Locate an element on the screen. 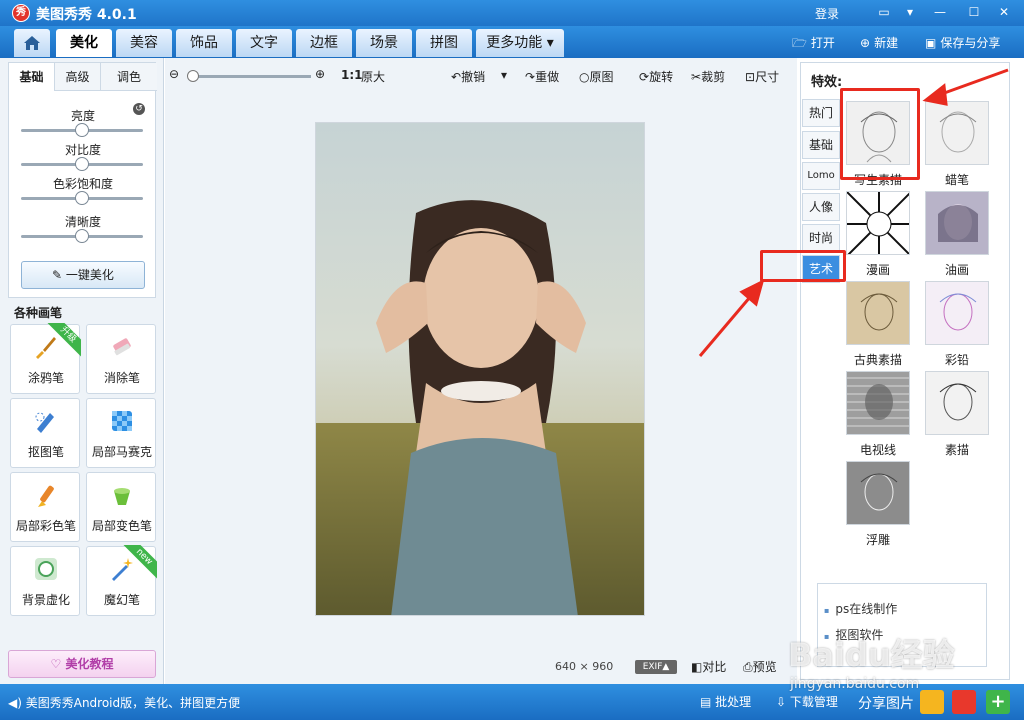 The height and width of the screenshot is (720, 1024). annotation-arrows is located at coordinates (853, 212).